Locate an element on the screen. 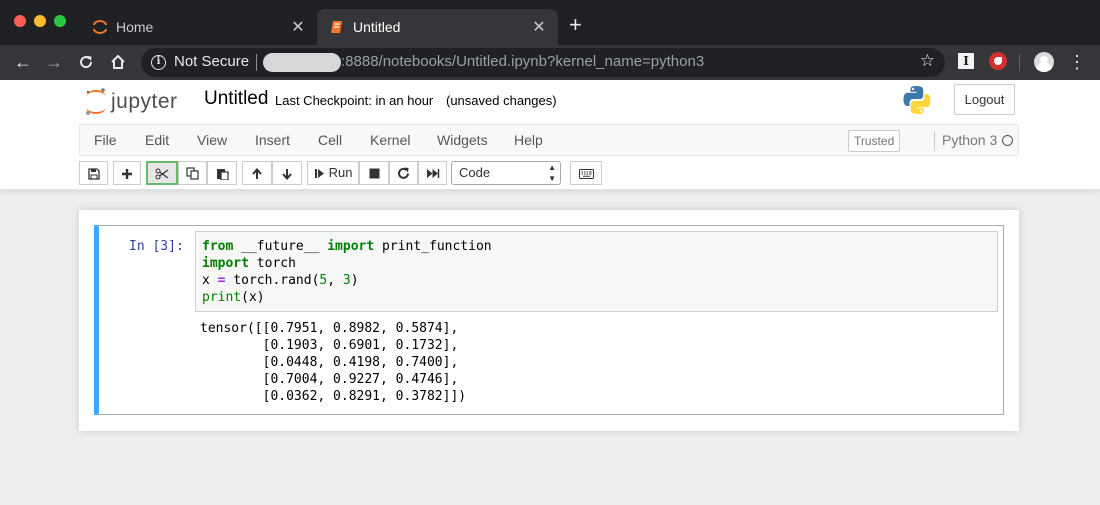  output-line: [0.0448, 0.4198, 0.7400], is located at coordinates (329, 362).